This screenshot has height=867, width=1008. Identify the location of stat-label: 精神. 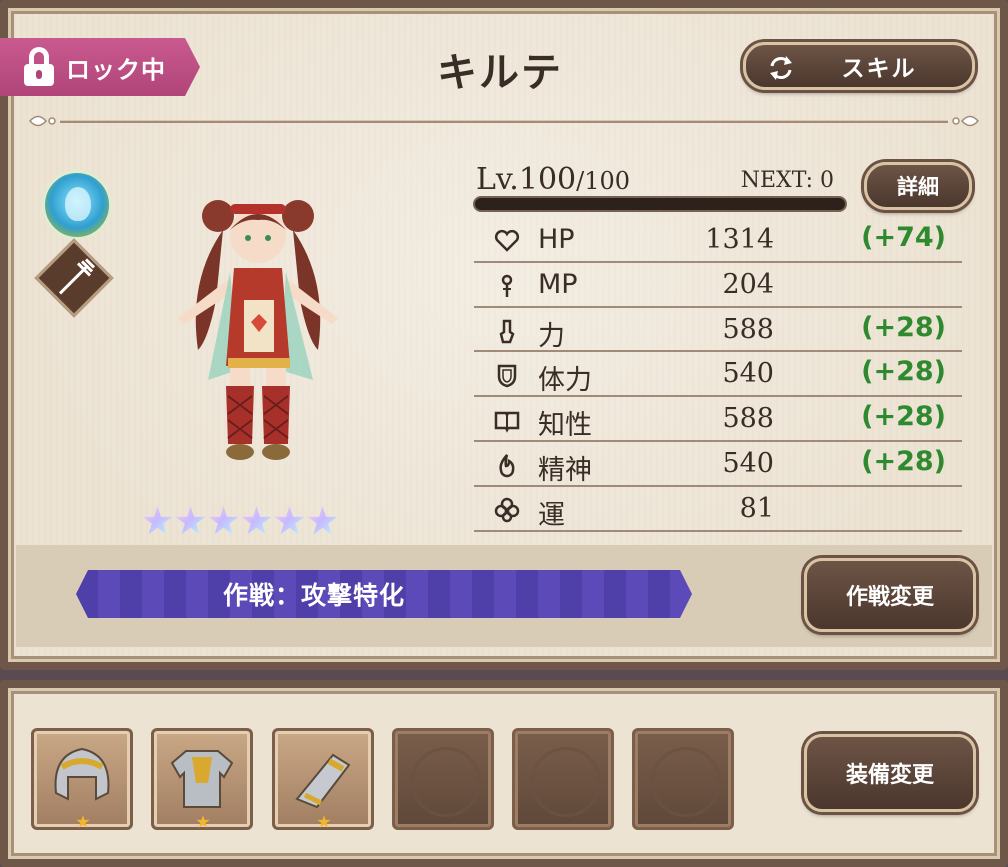
(565, 470).